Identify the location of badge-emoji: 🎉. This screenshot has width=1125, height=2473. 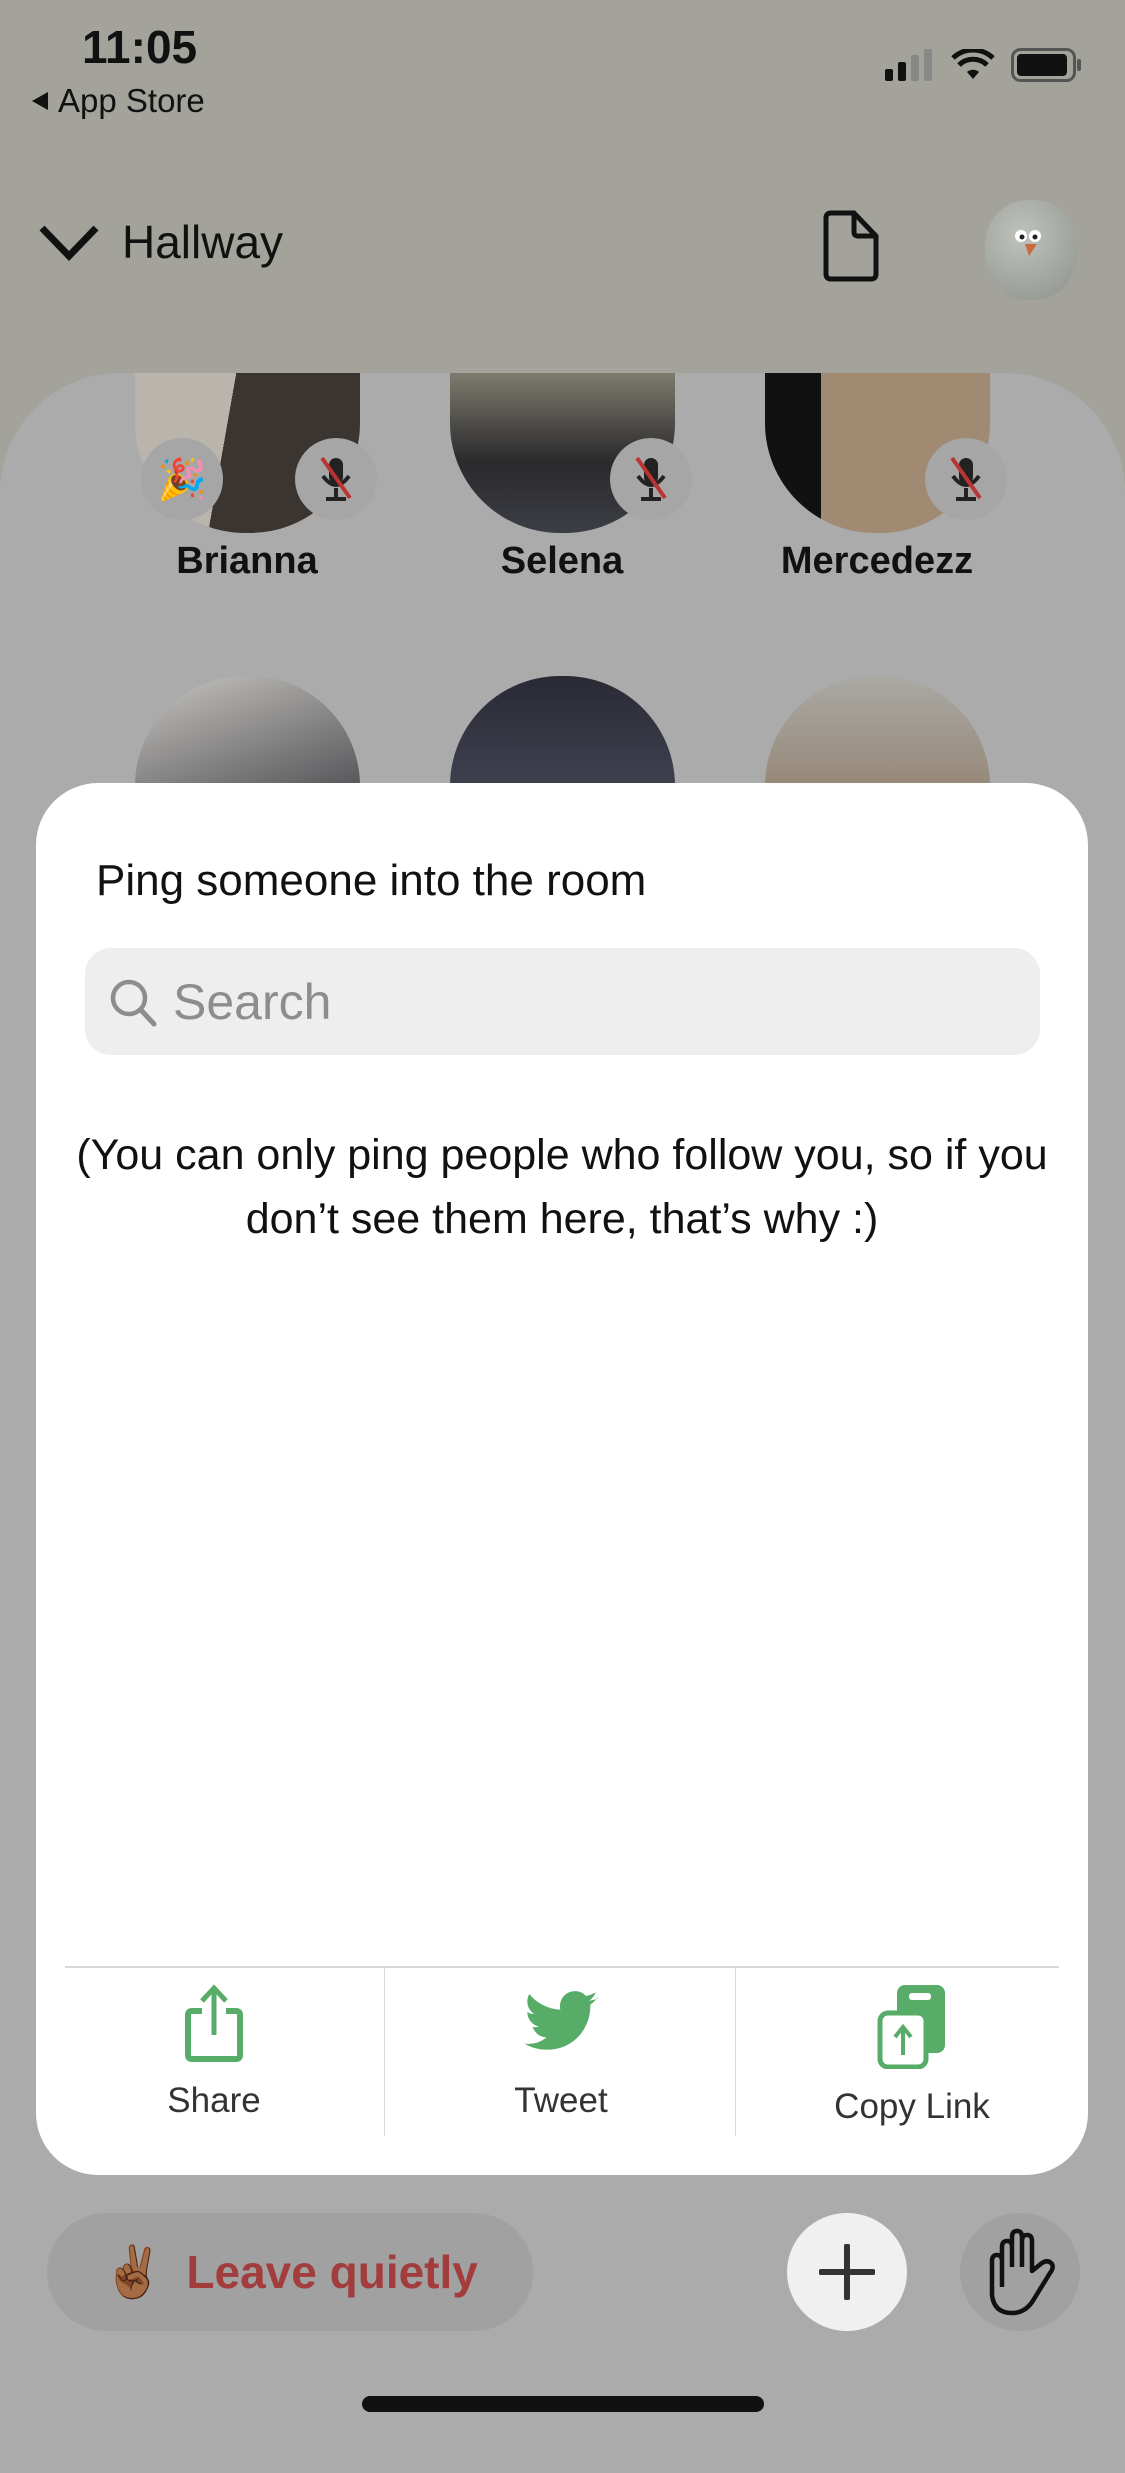
(182, 479).